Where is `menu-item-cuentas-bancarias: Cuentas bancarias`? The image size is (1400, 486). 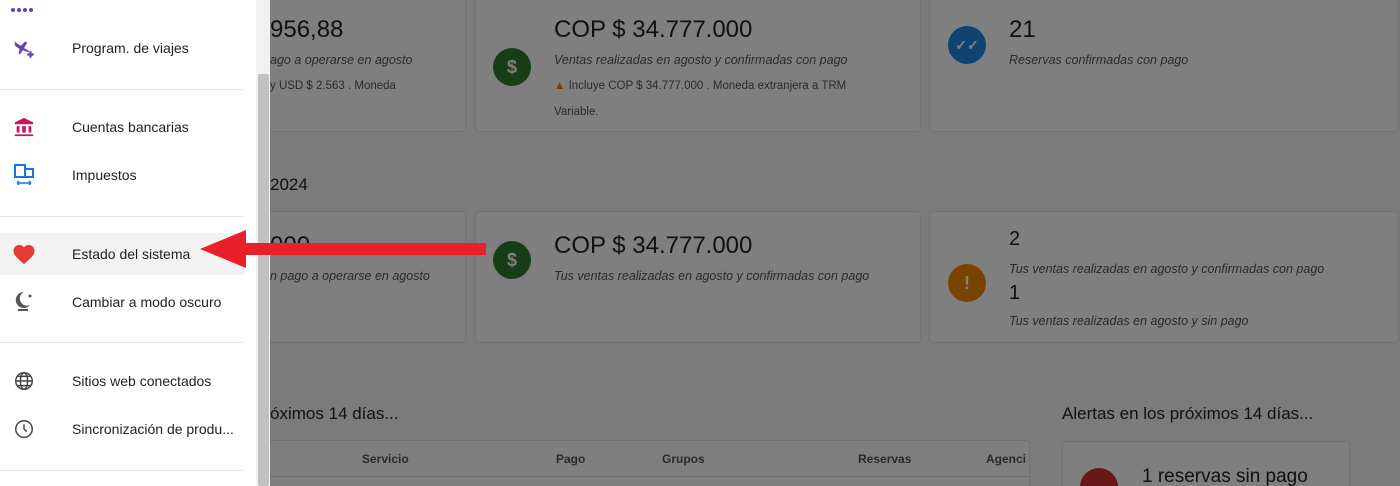 menu-item-cuentas-bancarias: Cuentas bancarias is located at coordinates (122, 127).